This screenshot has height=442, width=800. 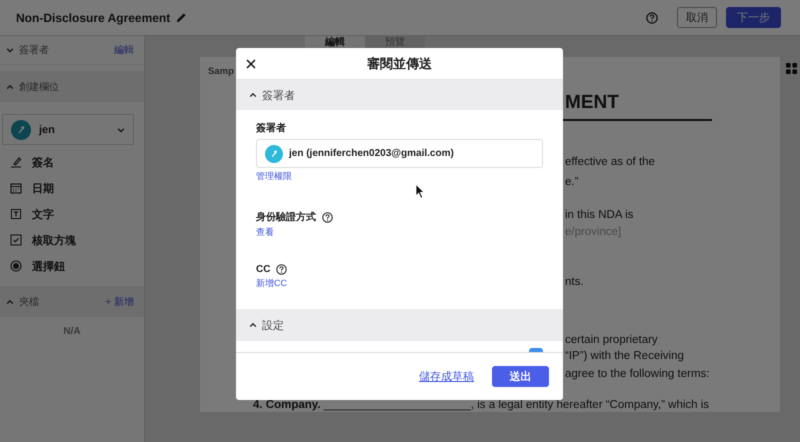 I want to click on field-tool-label: 文字, so click(x=43, y=215).